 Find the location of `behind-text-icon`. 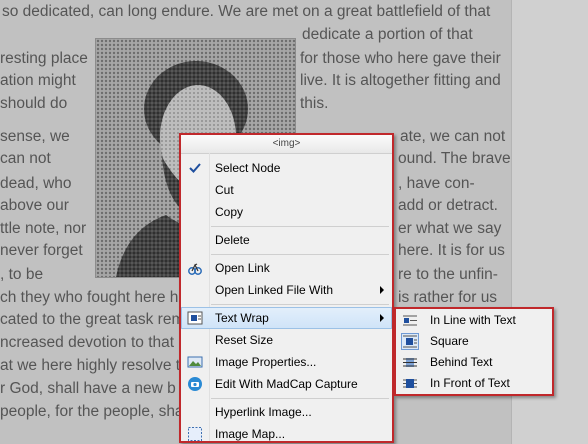

behind-text-icon is located at coordinates (410, 362).